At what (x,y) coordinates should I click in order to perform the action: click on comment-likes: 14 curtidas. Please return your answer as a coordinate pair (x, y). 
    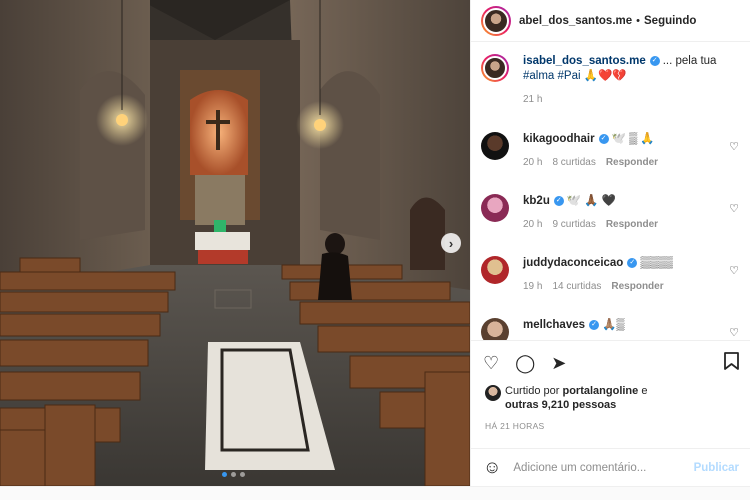
    Looking at the image, I should click on (576, 286).